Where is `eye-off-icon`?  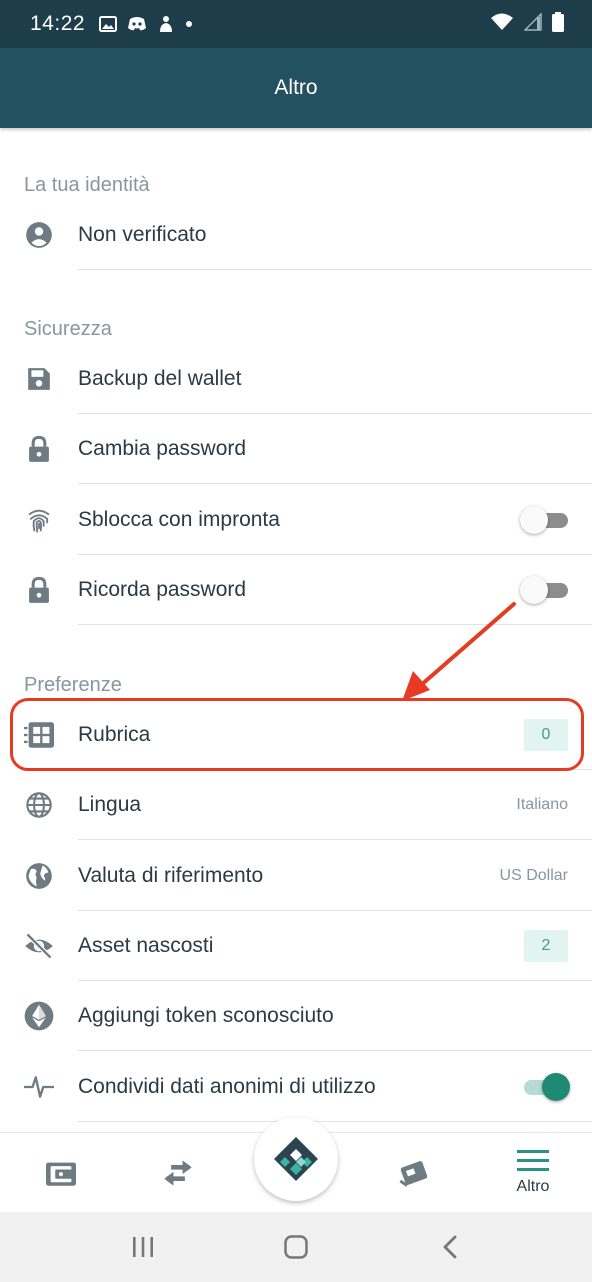
eye-off-icon is located at coordinates (39, 946).